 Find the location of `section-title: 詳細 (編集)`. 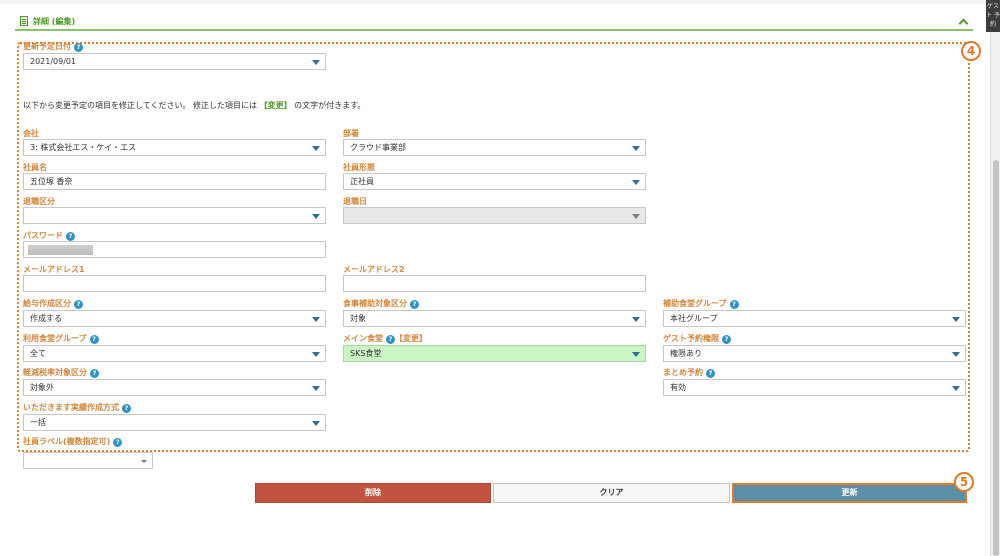

section-title: 詳細 (編集) is located at coordinates (54, 21).